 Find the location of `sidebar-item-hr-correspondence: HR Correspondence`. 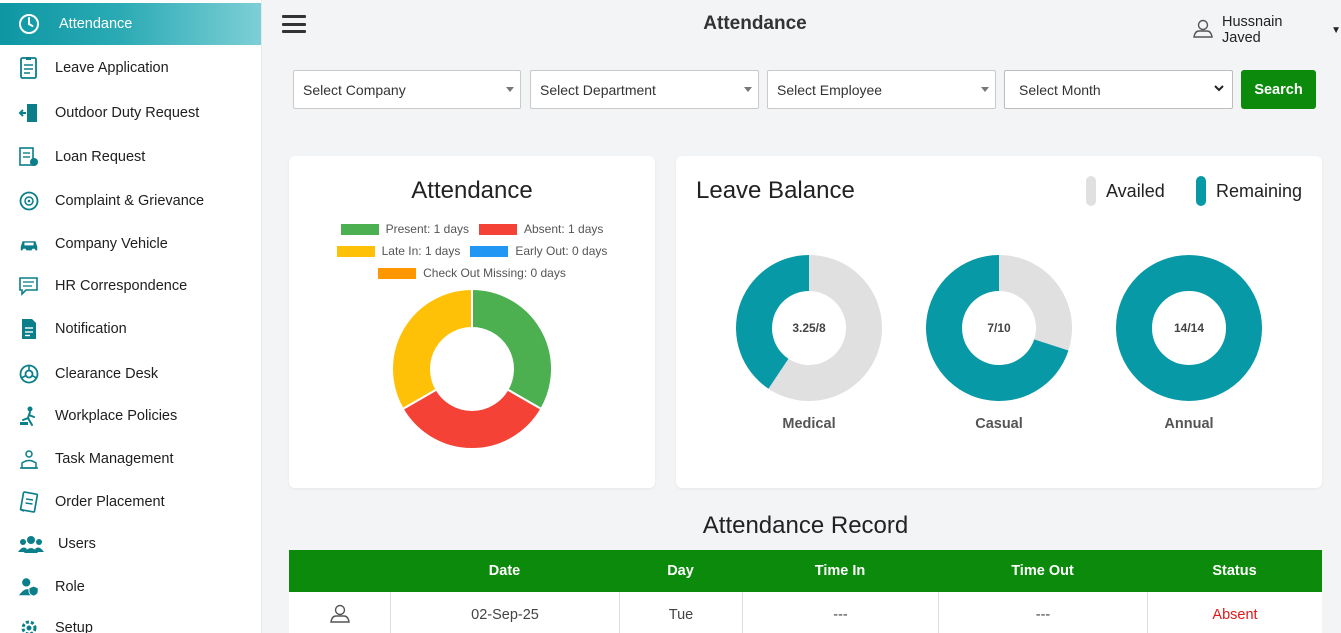

sidebar-item-hr-correspondence: HR Correspondence is located at coordinates (130, 286).